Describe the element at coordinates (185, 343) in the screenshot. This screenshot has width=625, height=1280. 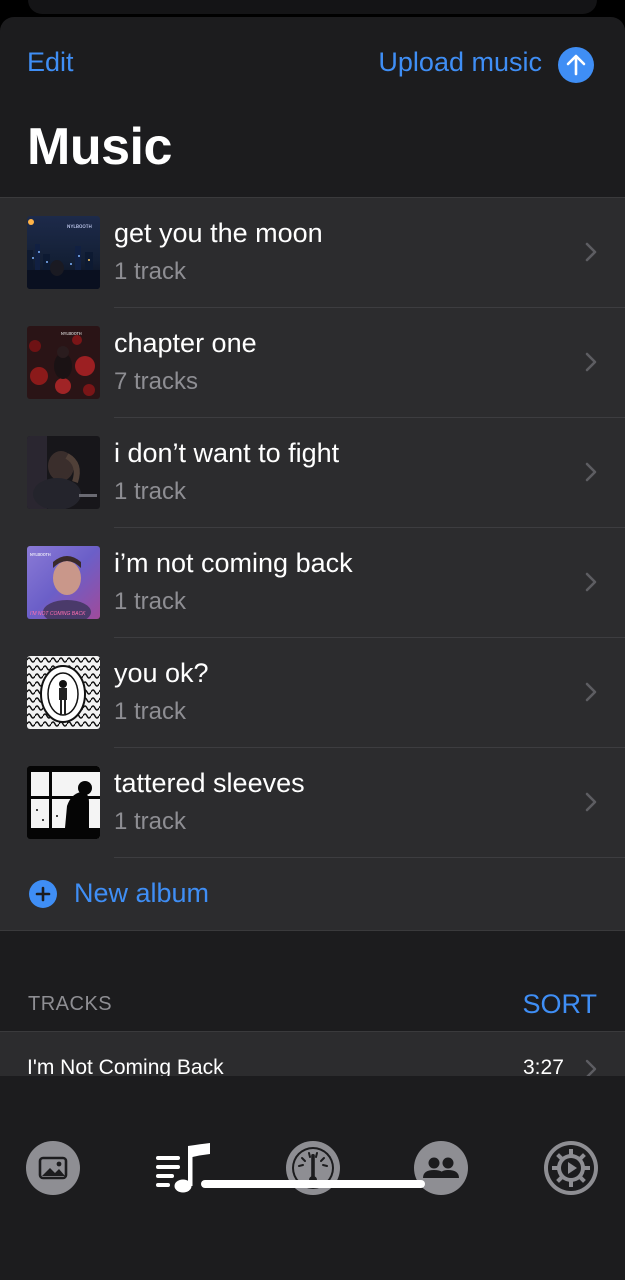
I see `album-title: chapter one` at that location.